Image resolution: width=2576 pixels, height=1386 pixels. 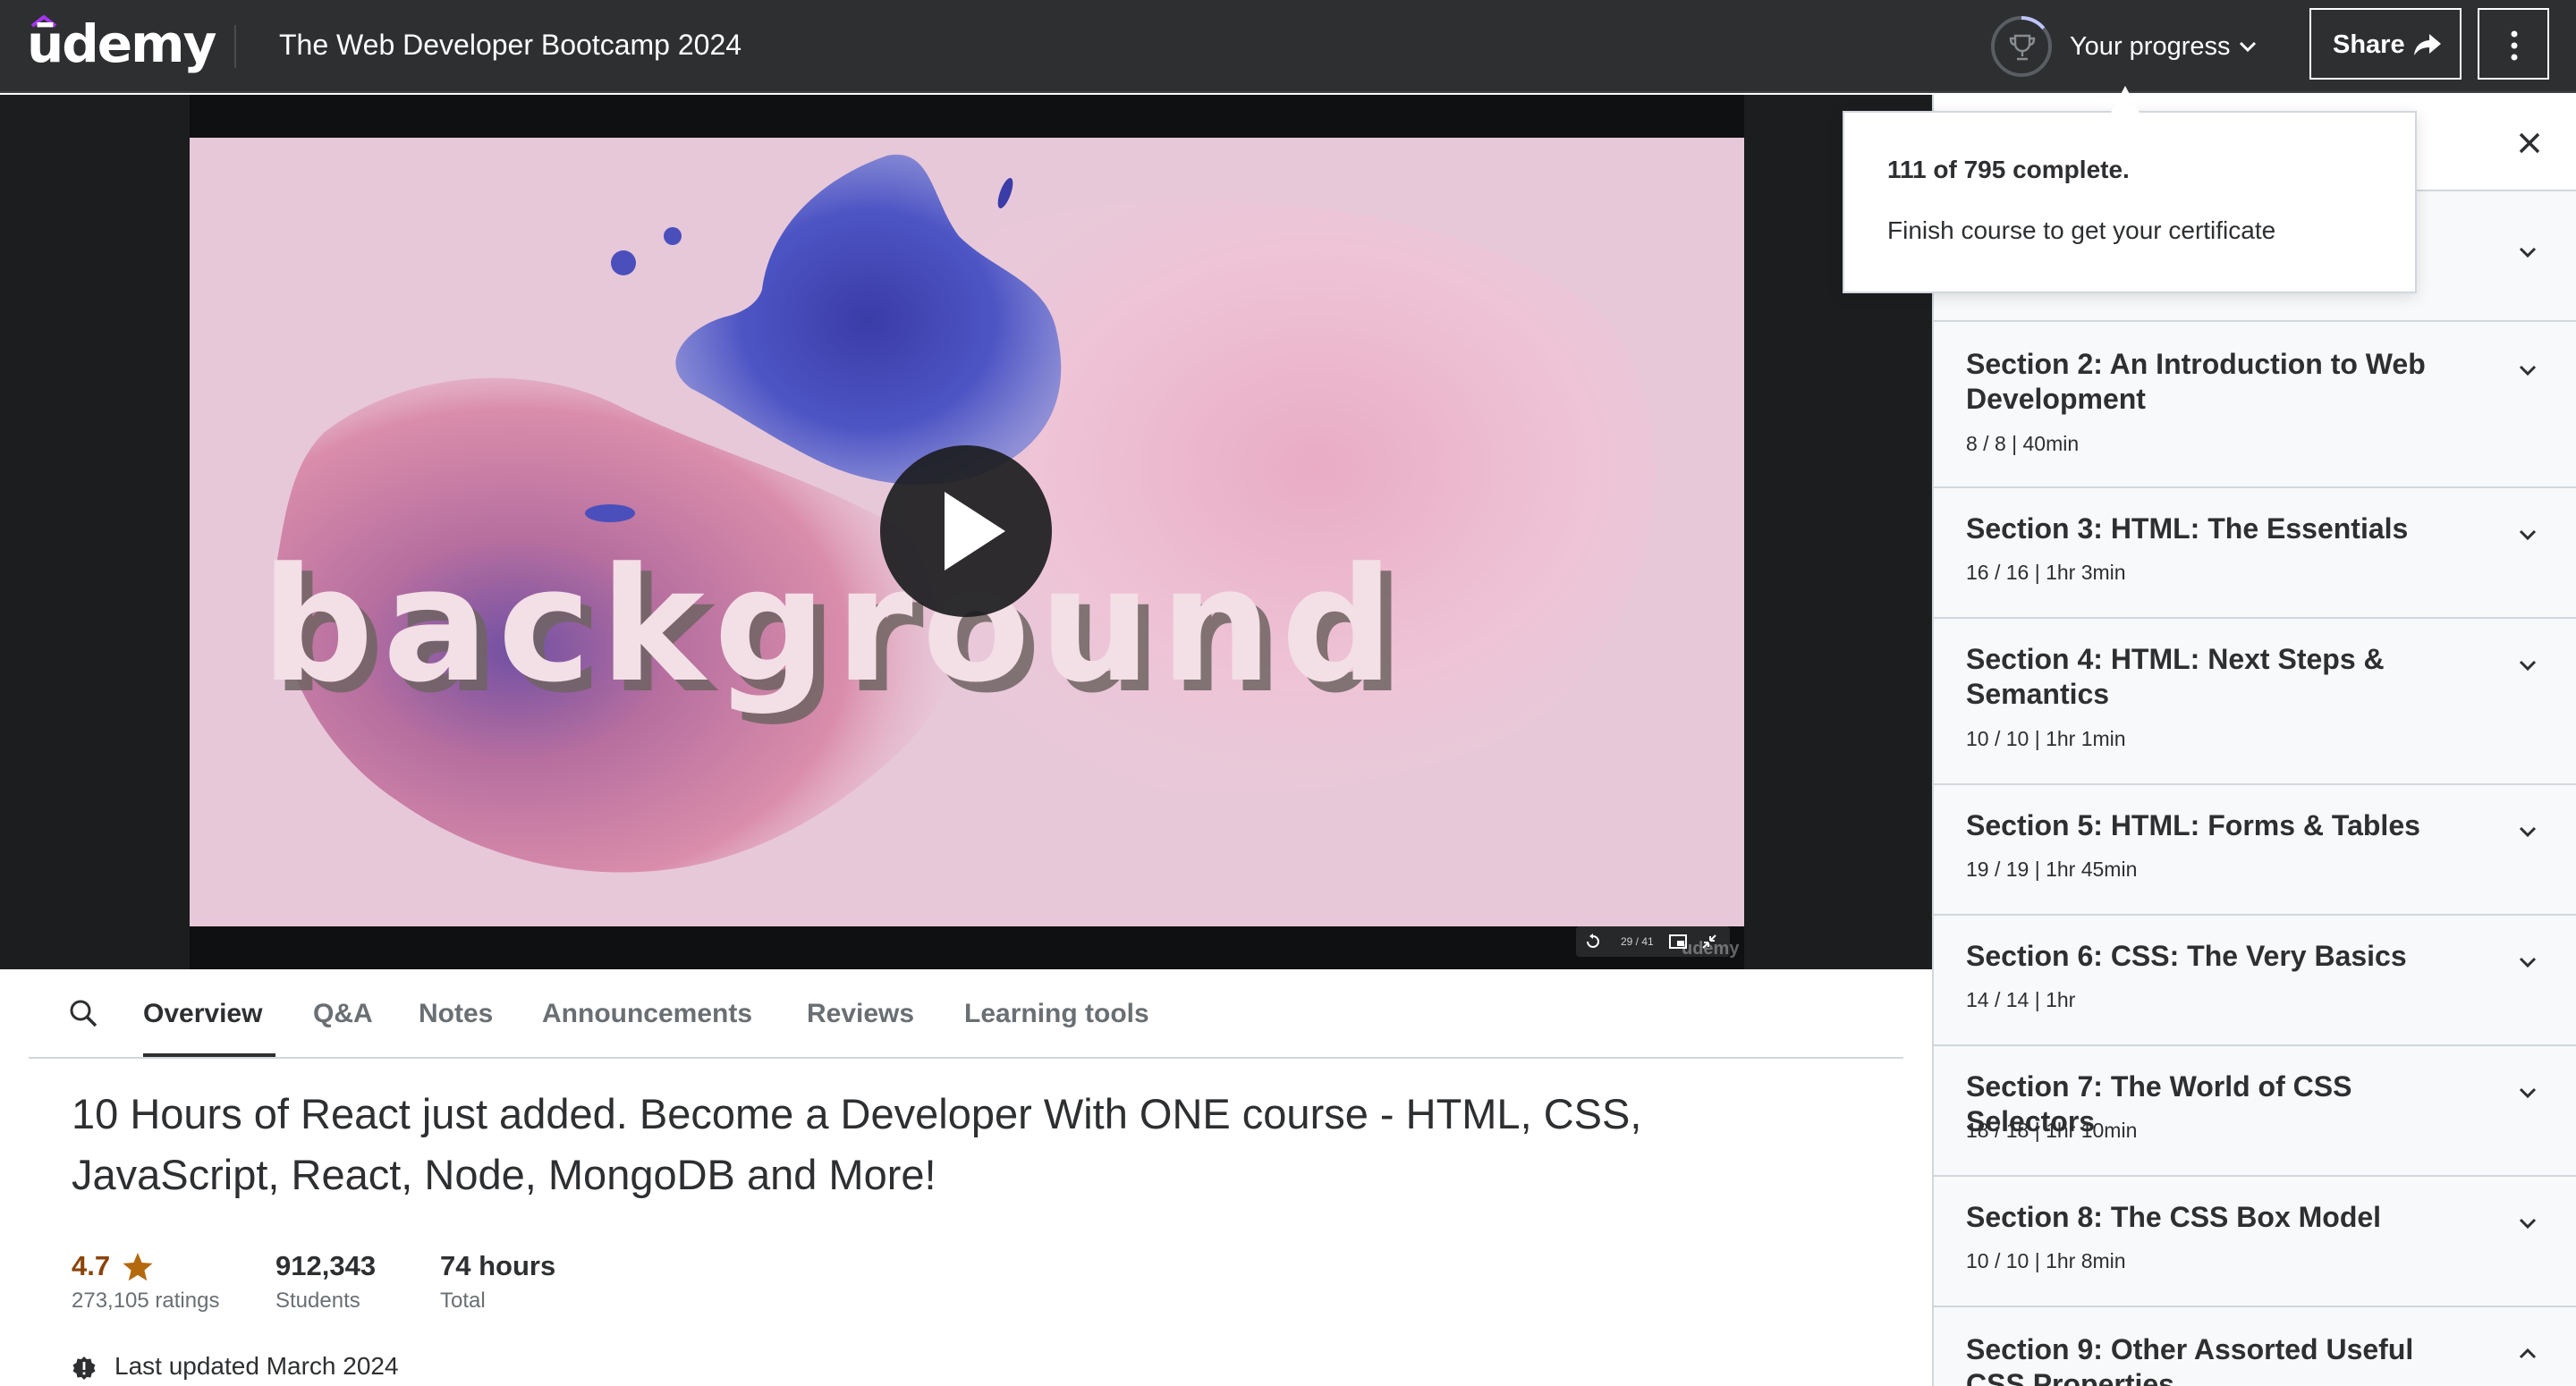 What do you see at coordinates (2023, 443) in the screenshot?
I see `section-meta: 8 / 8 | 40min` at bounding box center [2023, 443].